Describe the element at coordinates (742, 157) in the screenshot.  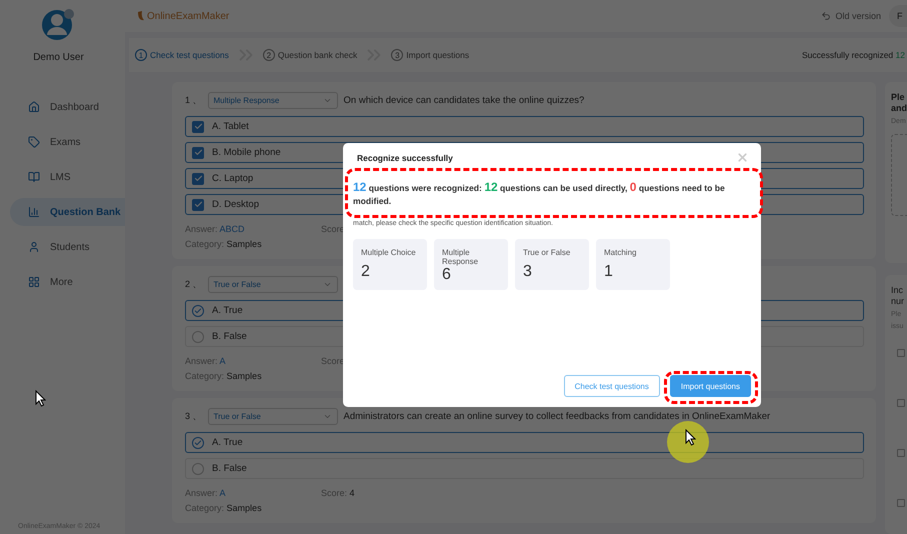
I see `close-icon` at that location.